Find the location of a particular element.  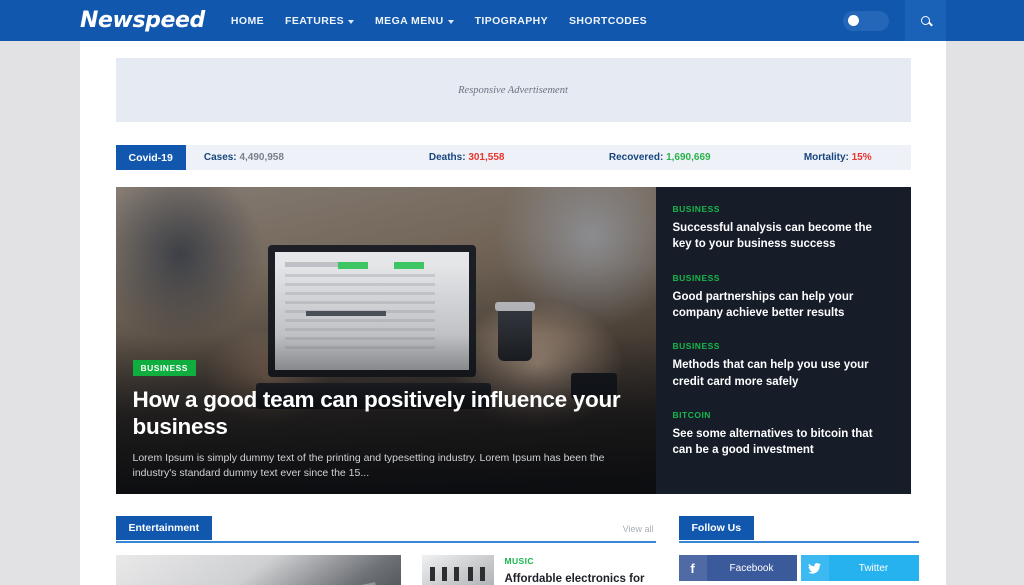

nav-label: HOME is located at coordinates (247, 20).